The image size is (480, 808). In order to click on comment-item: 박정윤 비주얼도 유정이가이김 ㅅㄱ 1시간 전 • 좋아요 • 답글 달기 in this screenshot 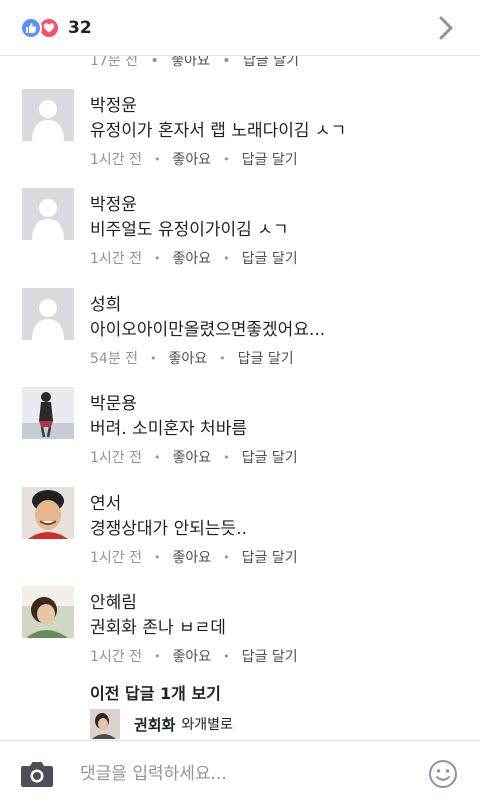, I will do `click(240, 238)`.